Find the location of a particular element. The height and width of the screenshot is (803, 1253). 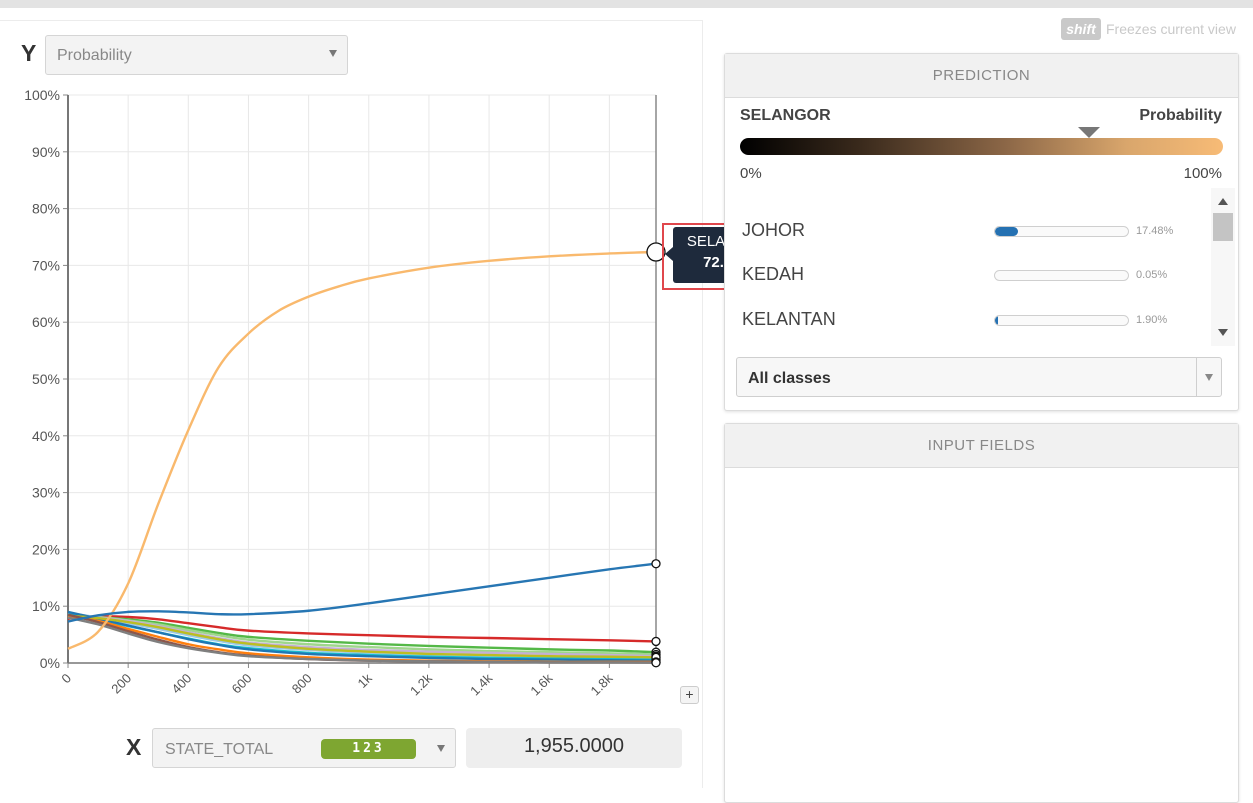

x-tick-label: 400 is located at coordinates (181, 684).